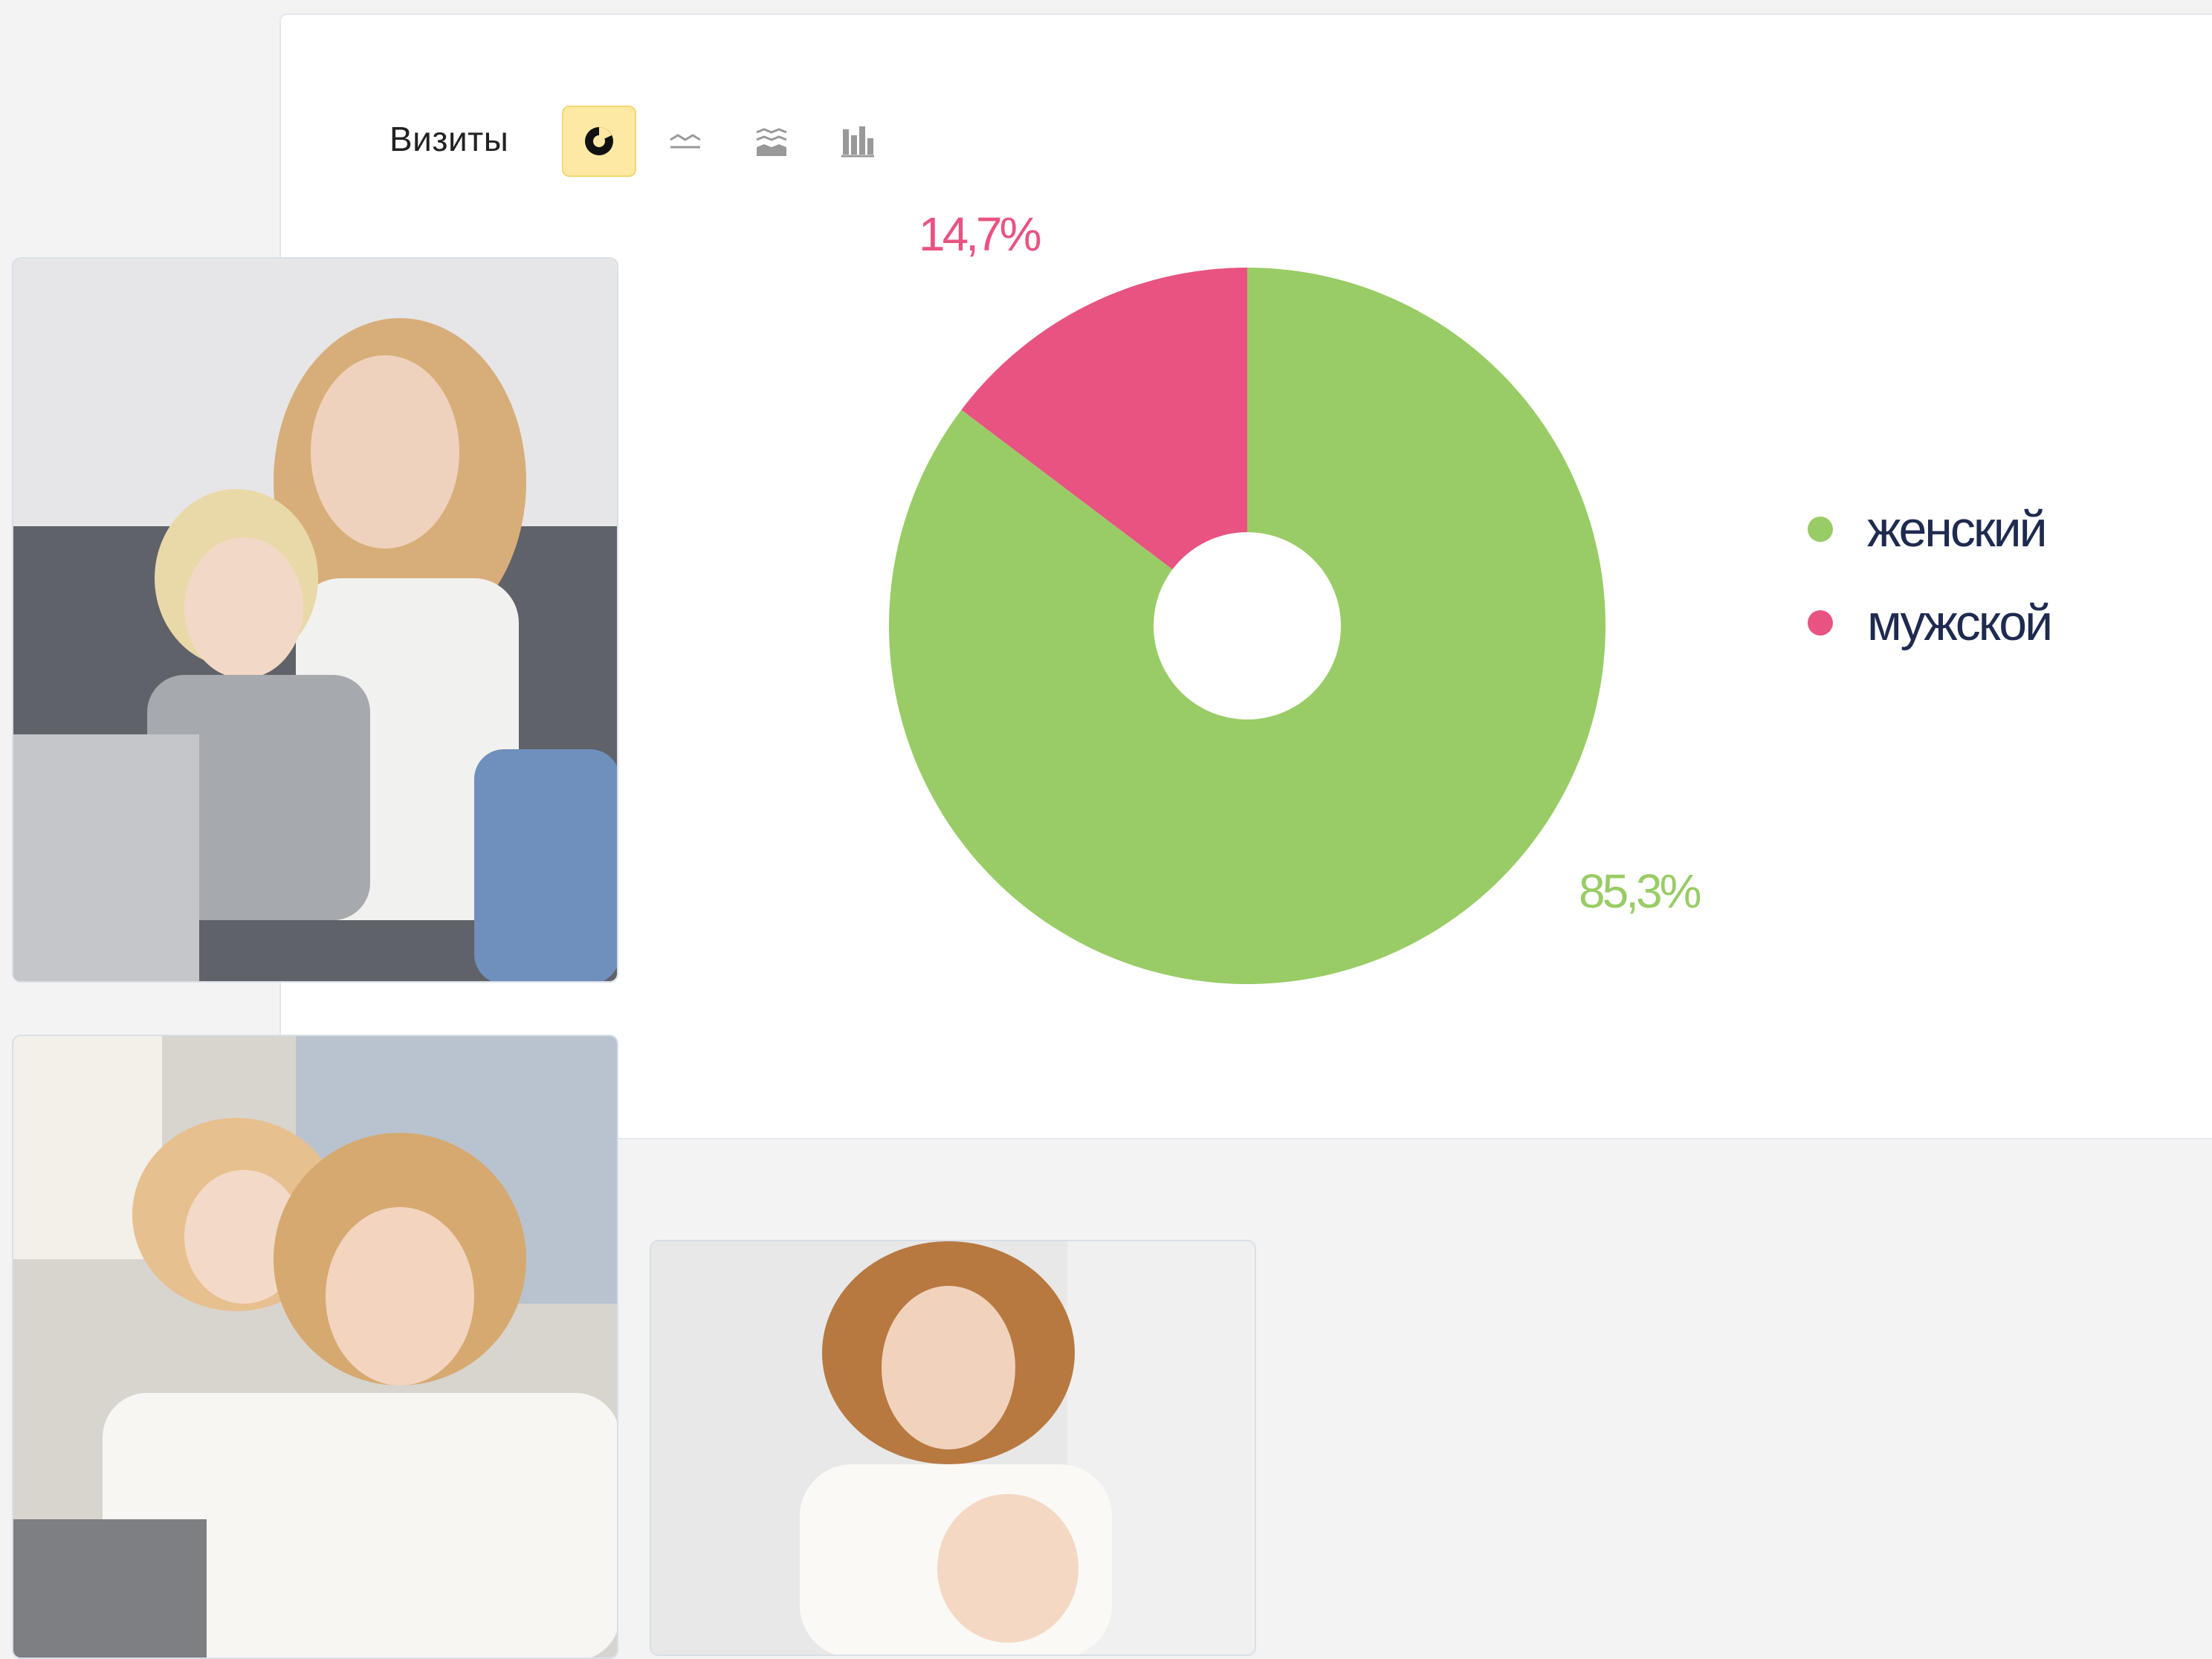  Describe the element at coordinates (1957, 529) in the screenshot. I see `legend-label-female: женский` at that location.